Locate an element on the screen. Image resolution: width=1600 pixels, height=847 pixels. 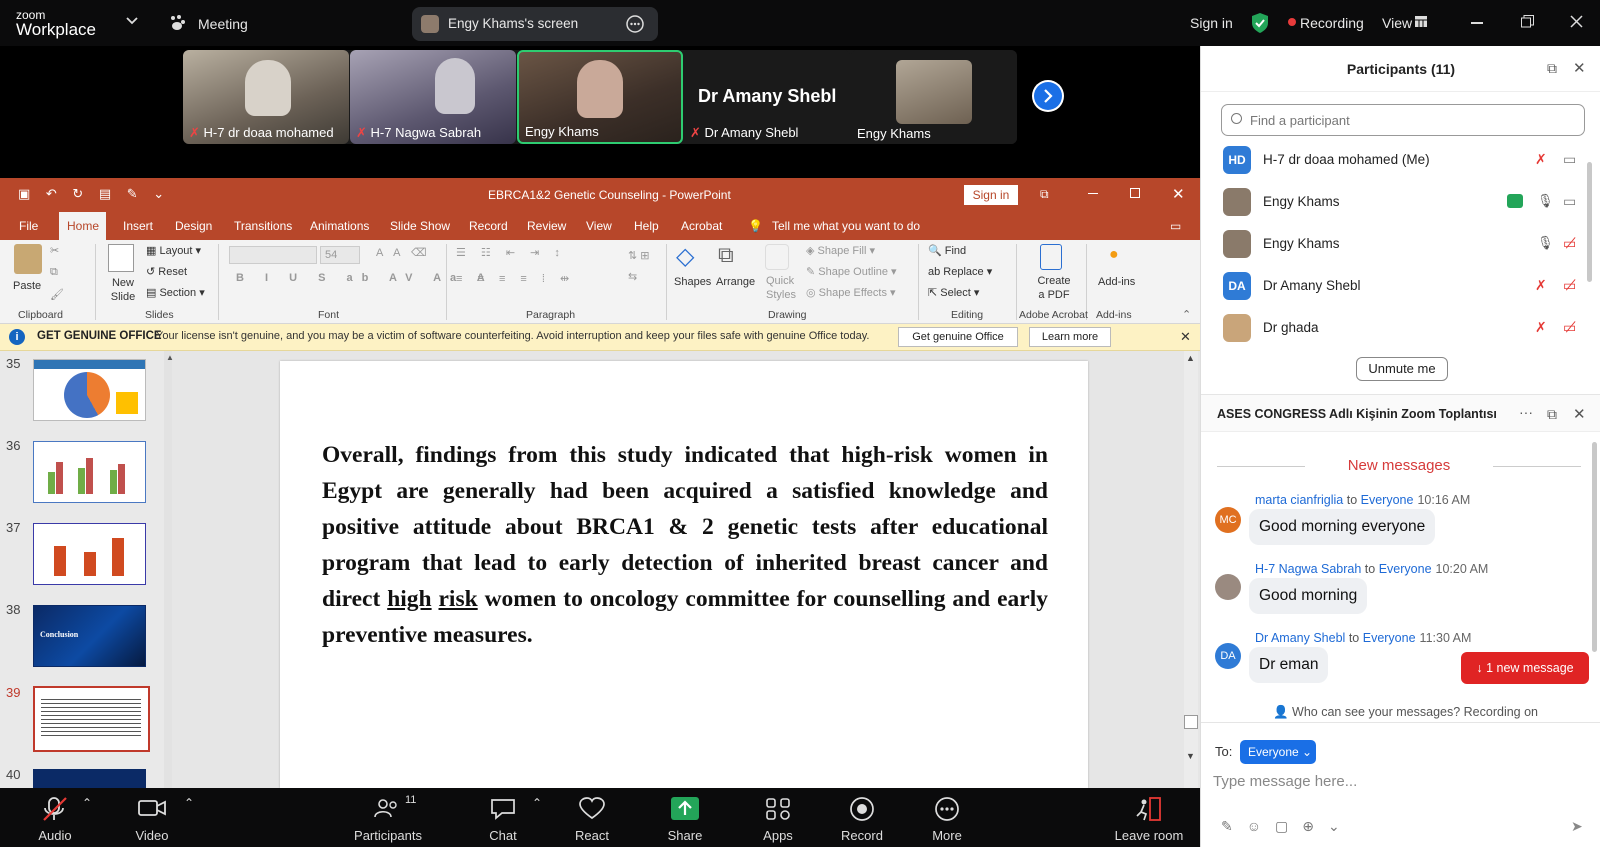
tab-animations: Animations is located at coordinates (339, 226).